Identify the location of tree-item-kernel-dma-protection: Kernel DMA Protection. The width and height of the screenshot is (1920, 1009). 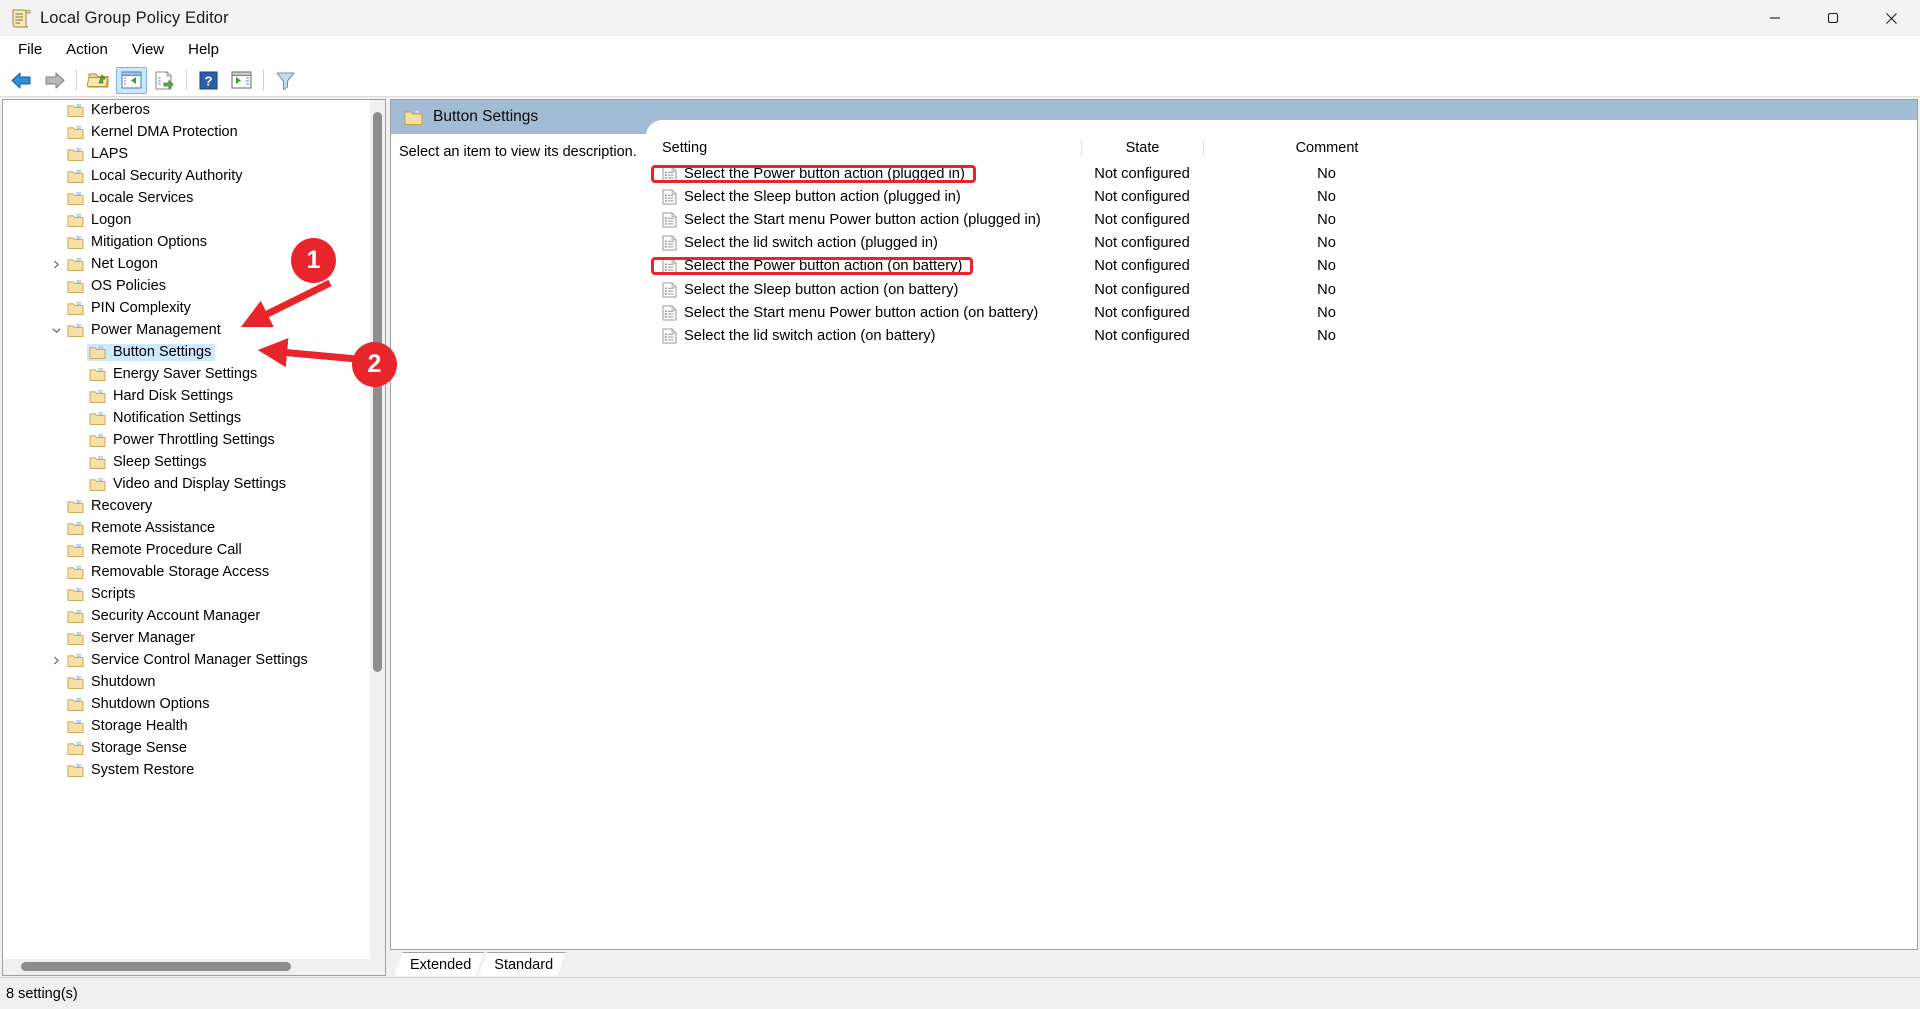
(194, 132).